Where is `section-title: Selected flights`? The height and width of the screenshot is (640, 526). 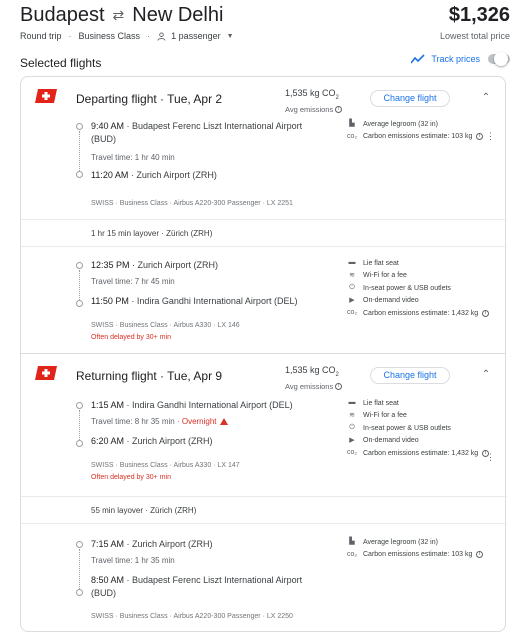 section-title: Selected flights is located at coordinates (61, 63).